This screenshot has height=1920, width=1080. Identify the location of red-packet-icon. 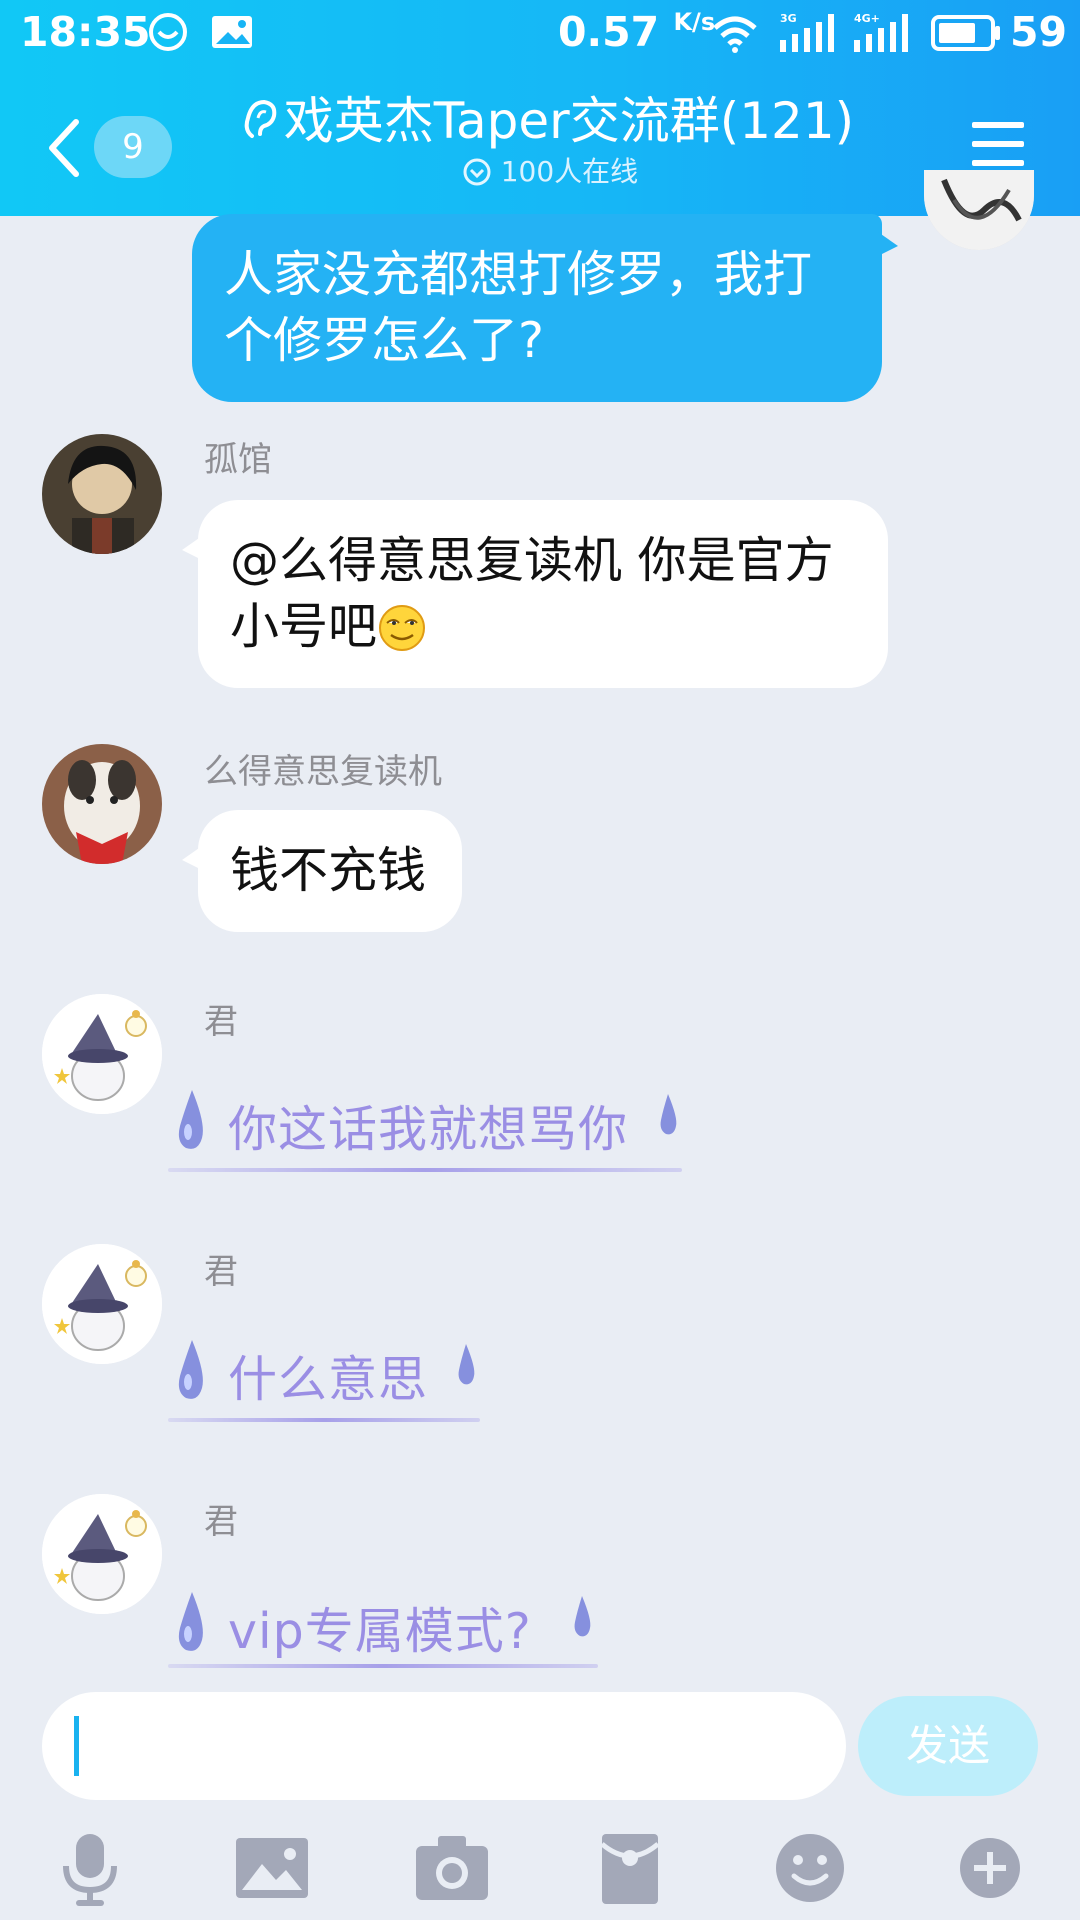
(630, 1868).